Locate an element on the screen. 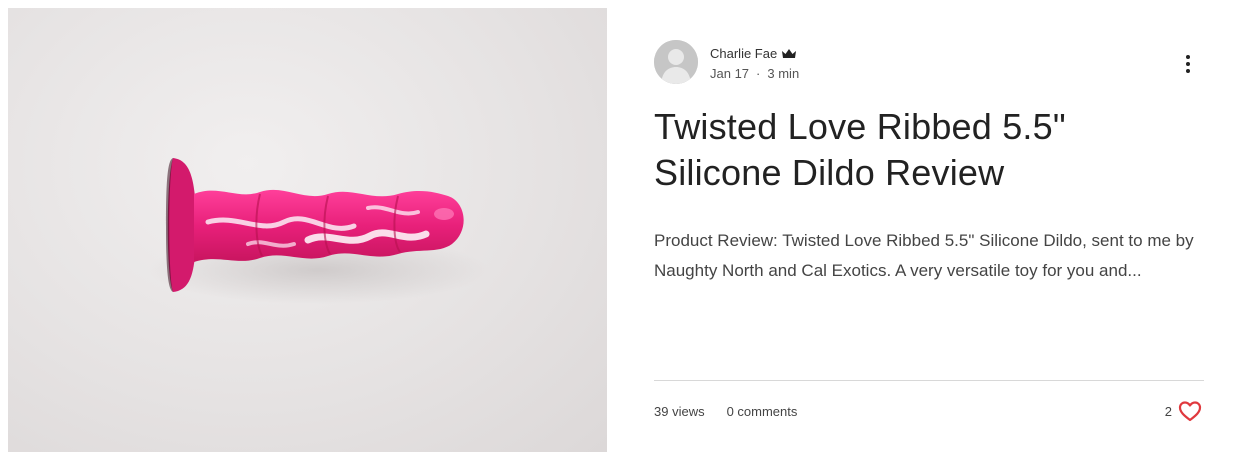  more-vertical-icon is located at coordinates (1188, 64).